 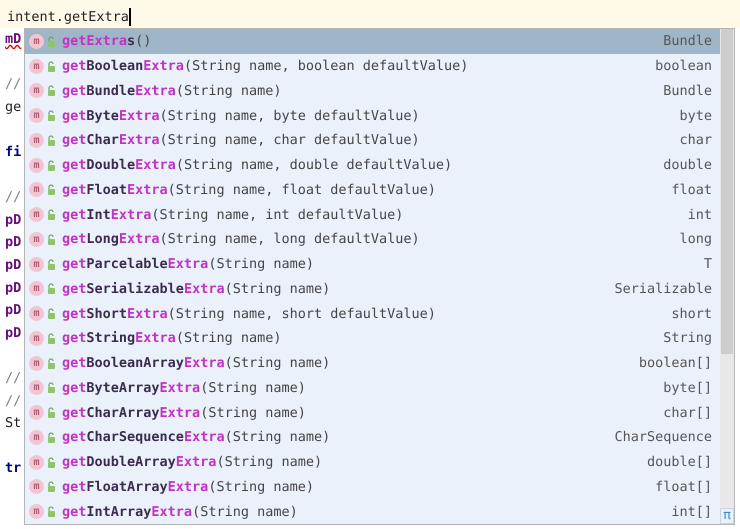 What do you see at coordinates (708, 264) in the screenshot?
I see `return-type: T` at bounding box center [708, 264].